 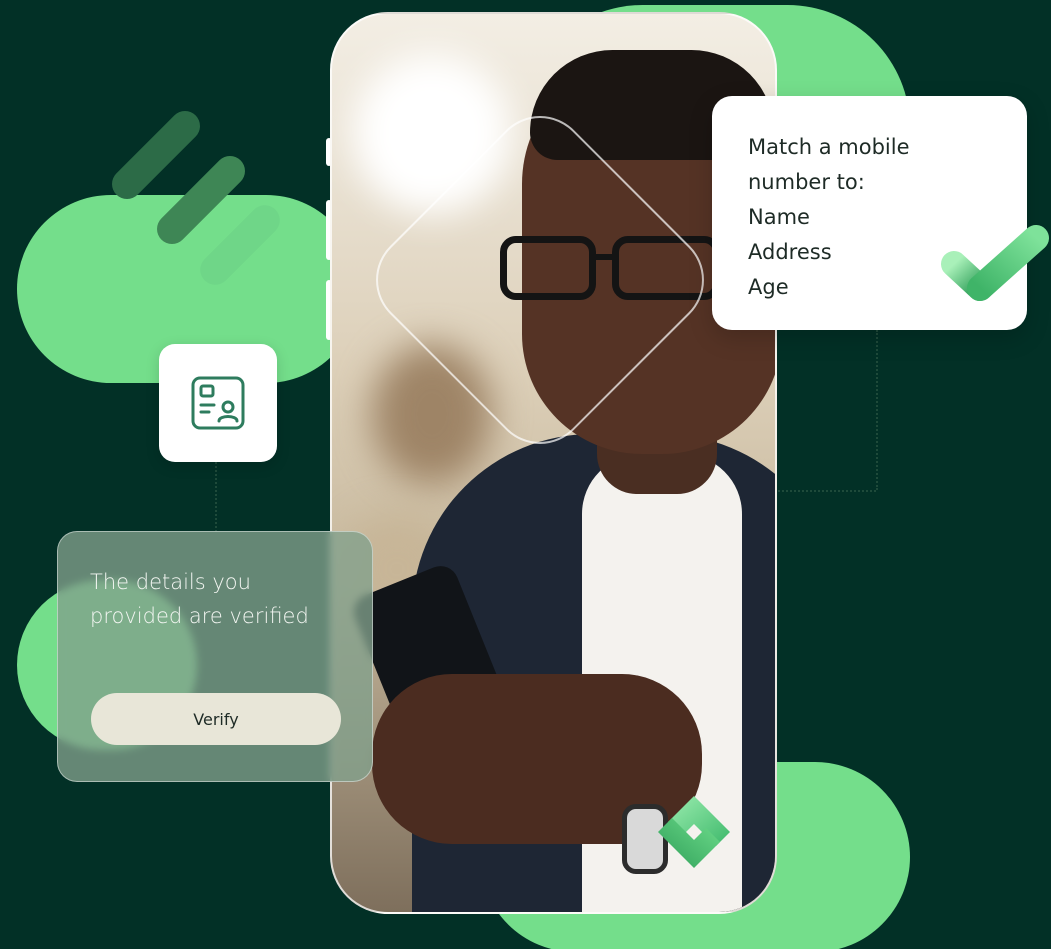 I want to click on id-card-icon, so click(x=218, y=403).